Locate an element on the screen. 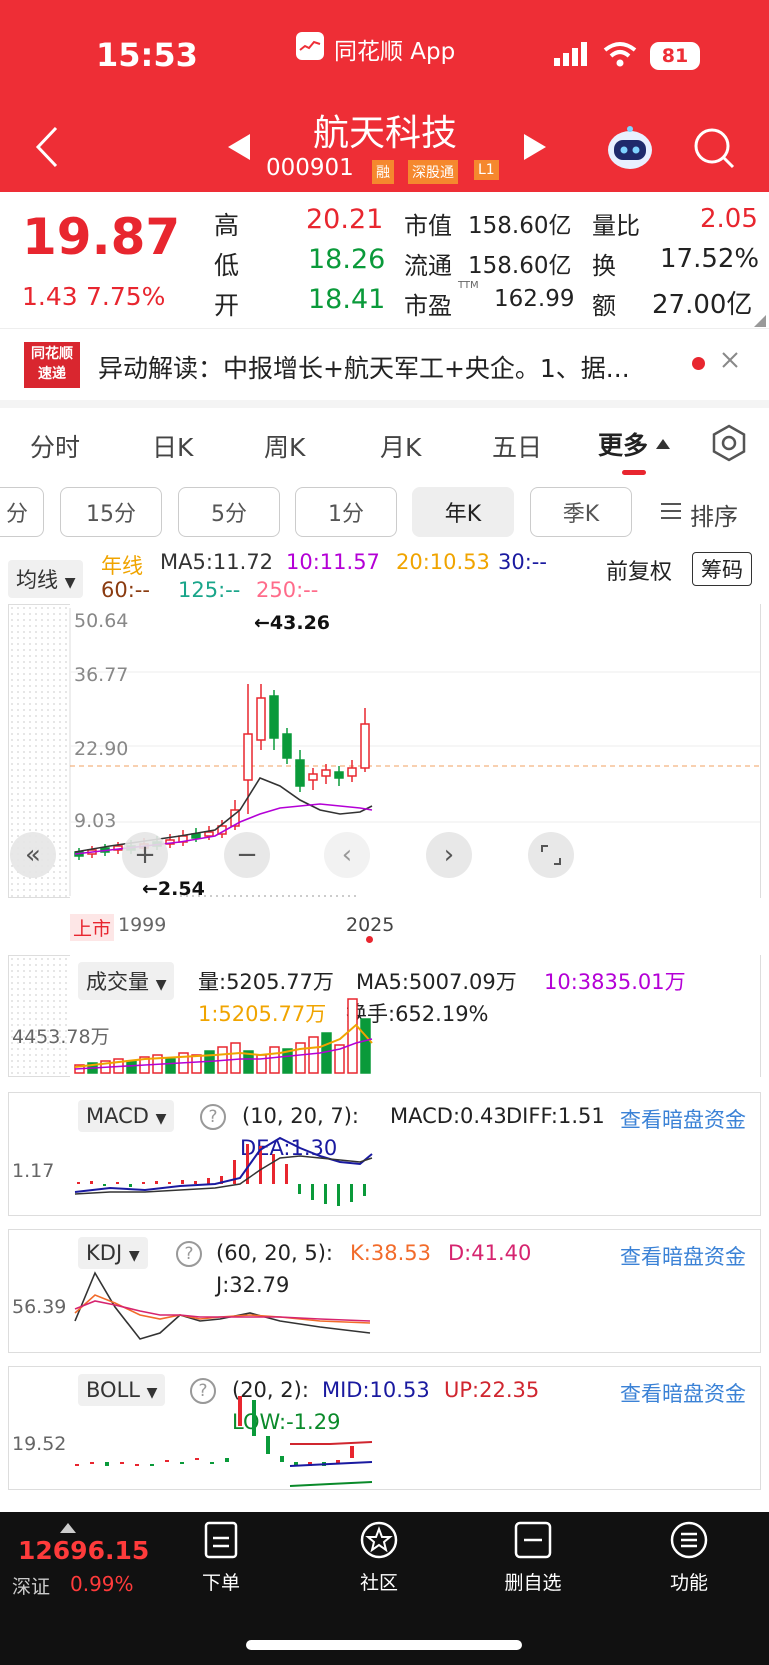 Image resolution: width=769 pixels, height=1665 pixels. zoom-out-all-icon: « is located at coordinates (33, 855).